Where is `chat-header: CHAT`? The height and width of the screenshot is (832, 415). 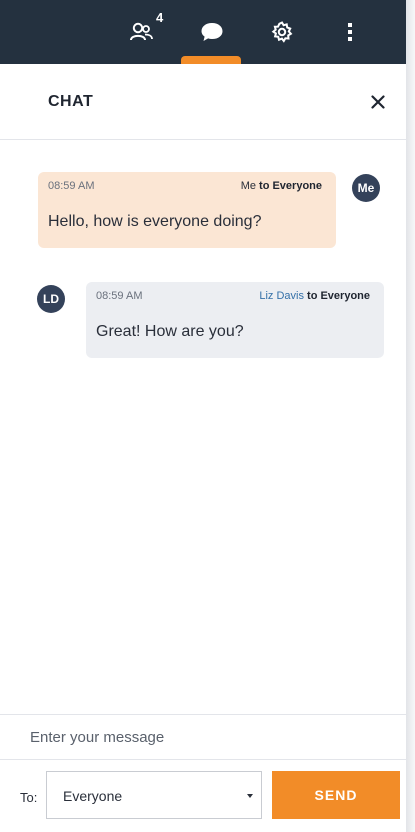 chat-header: CHAT is located at coordinates (203, 102).